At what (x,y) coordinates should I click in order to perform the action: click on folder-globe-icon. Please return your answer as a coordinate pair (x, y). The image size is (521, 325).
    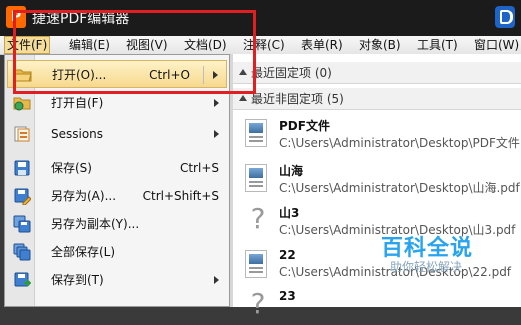
    Looking at the image, I should click on (22, 103).